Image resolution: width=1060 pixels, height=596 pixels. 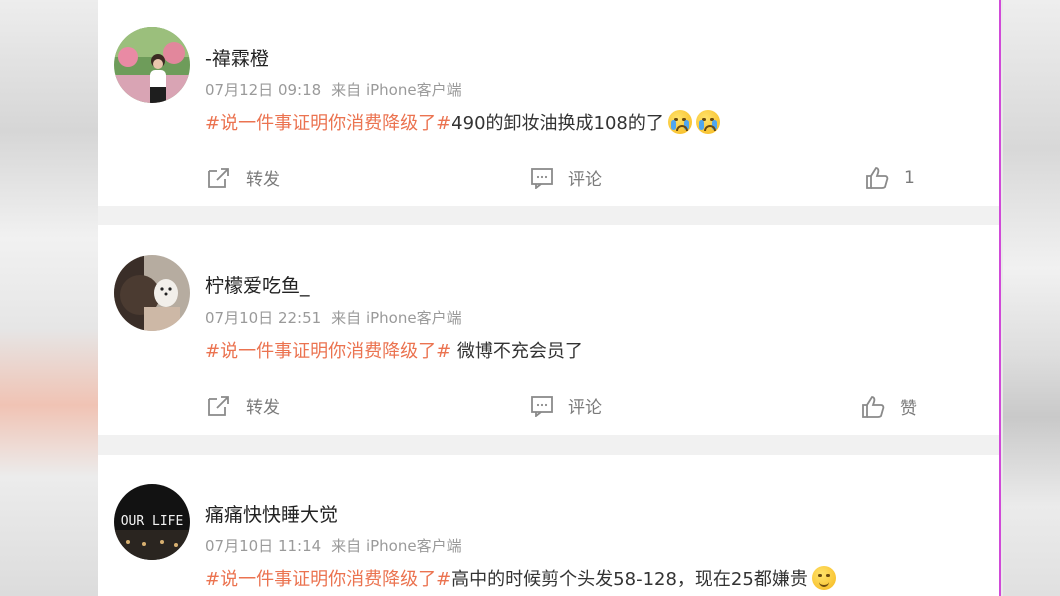 I want to click on right-backdrop, so click(x=1031, y=298).